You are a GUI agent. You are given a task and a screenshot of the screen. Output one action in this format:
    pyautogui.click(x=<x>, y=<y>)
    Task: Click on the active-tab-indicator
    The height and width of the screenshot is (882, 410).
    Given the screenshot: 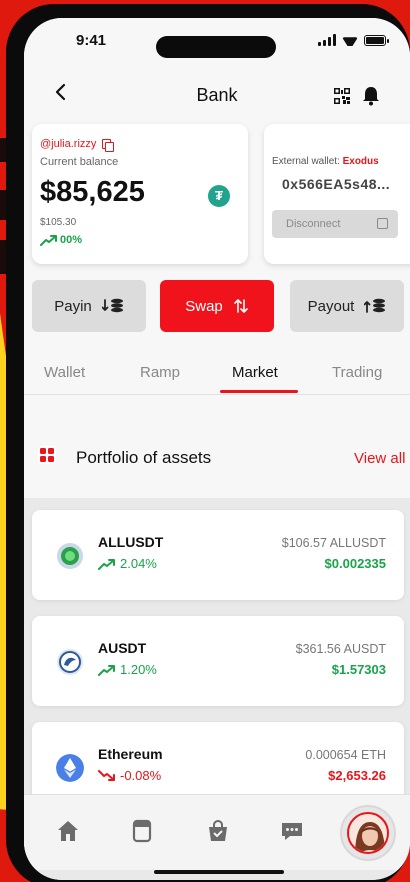 What is the action you would take?
    pyautogui.click(x=259, y=391)
    